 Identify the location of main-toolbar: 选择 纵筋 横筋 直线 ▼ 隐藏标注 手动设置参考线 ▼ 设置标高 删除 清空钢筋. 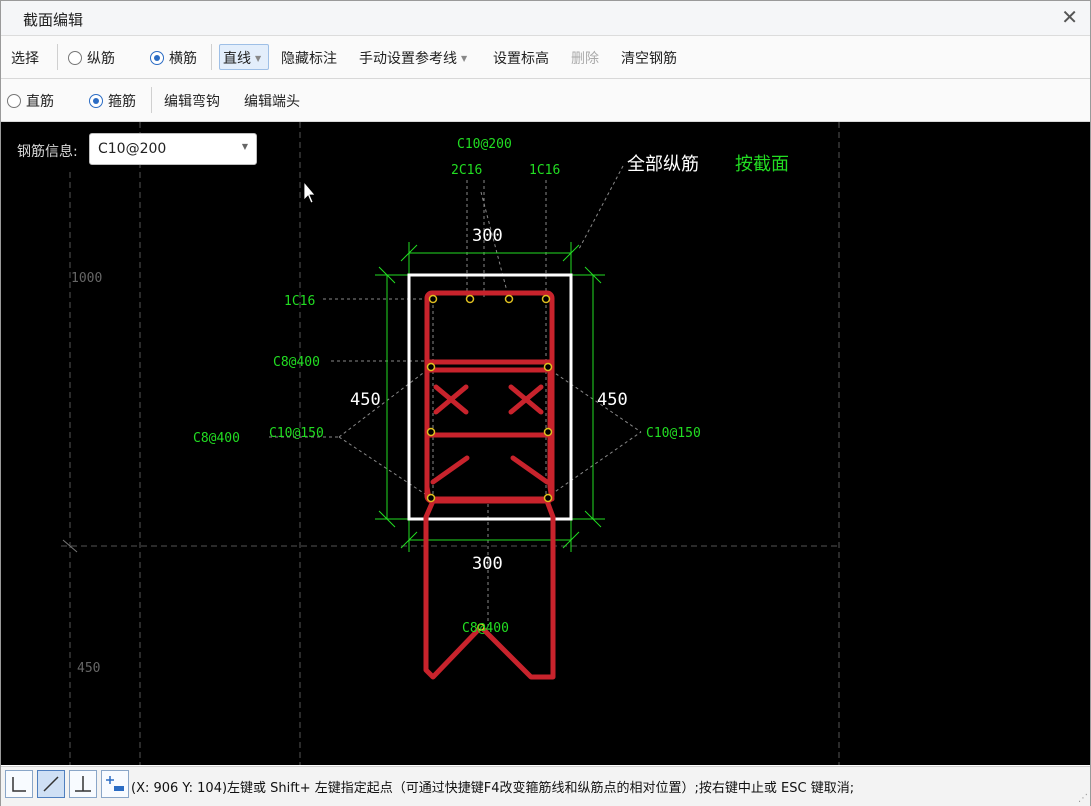
(545, 57).